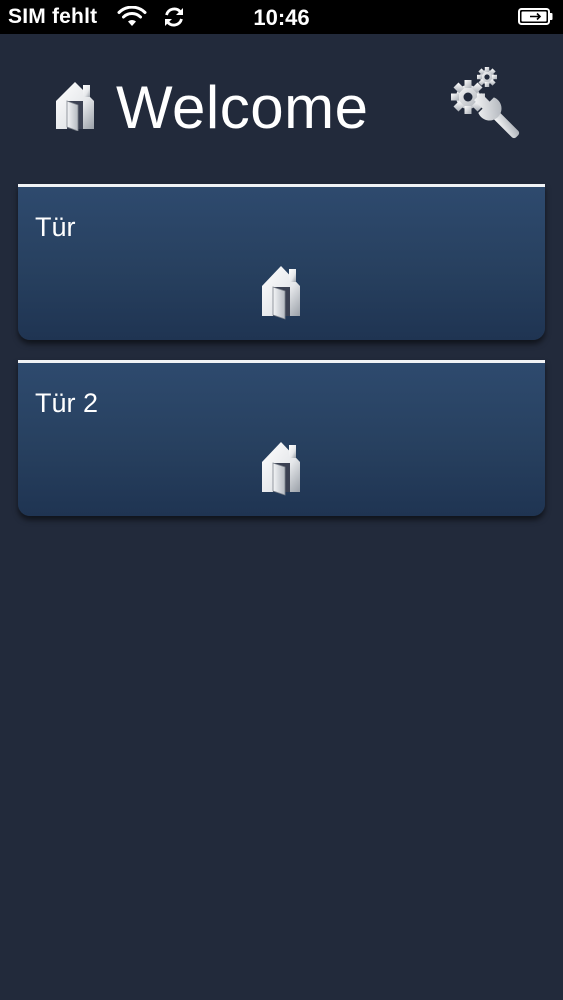  I want to click on door-name: Tür 2, so click(67, 403).